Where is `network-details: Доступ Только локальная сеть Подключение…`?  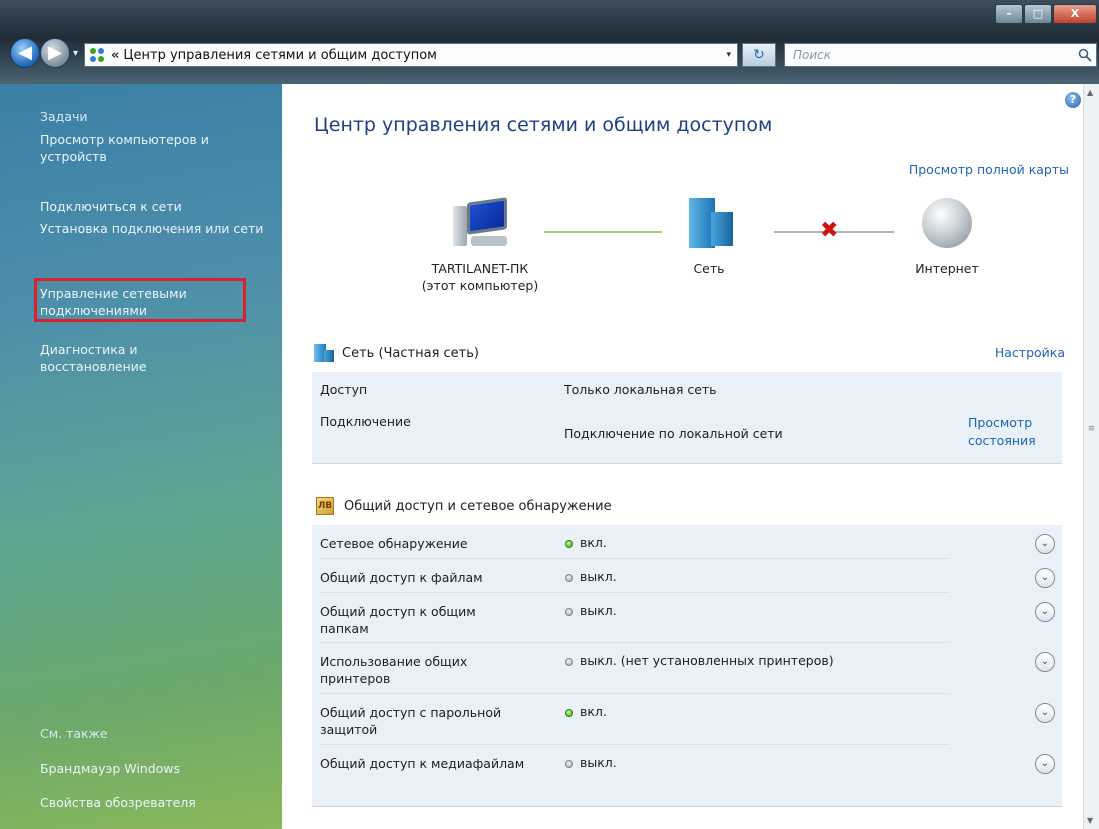
network-details: Доступ Только локальная сеть Подключение… is located at coordinates (687, 418).